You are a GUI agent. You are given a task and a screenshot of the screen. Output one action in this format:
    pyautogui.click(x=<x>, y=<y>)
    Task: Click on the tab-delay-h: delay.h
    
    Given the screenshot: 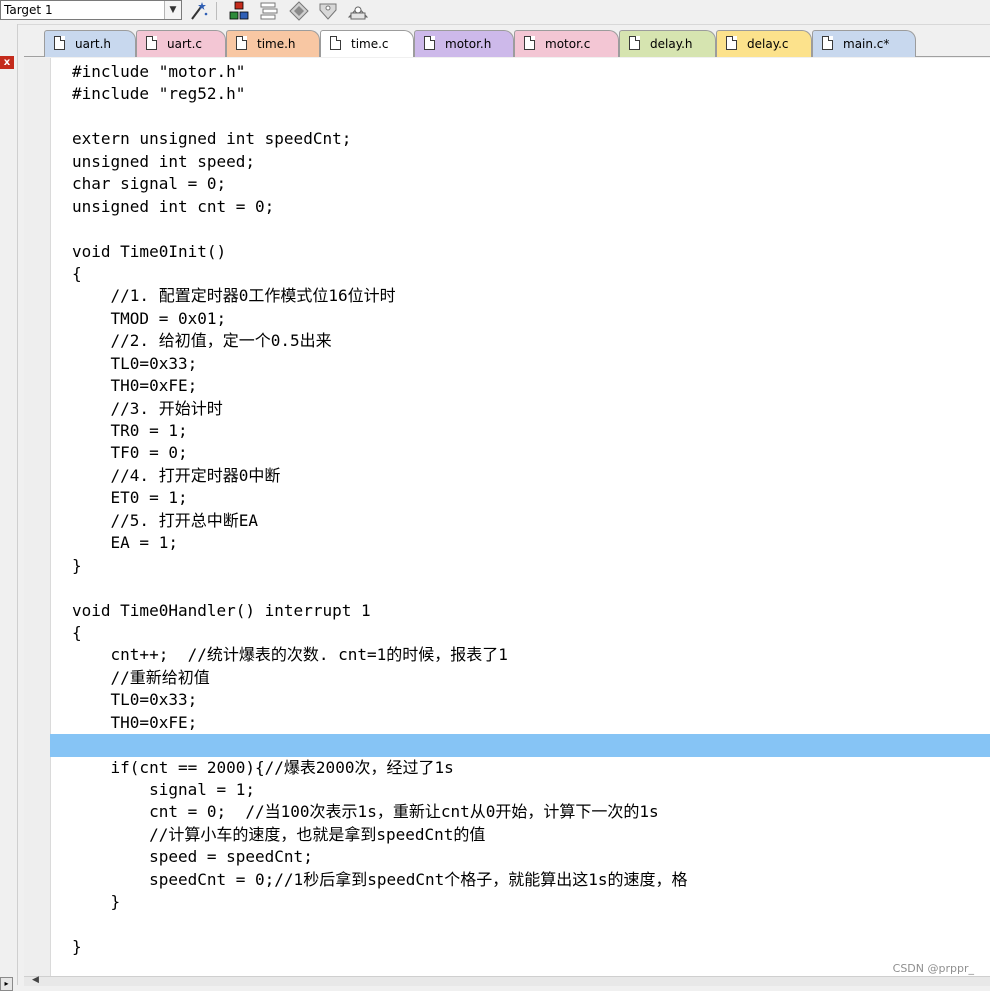 What is the action you would take?
    pyautogui.click(x=667, y=43)
    